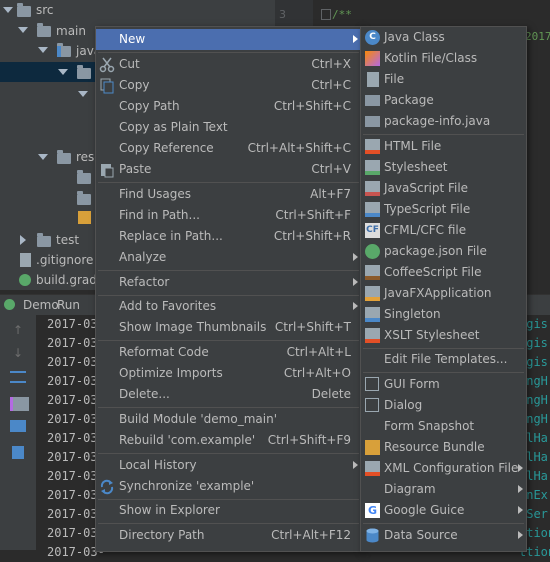 The height and width of the screenshot is (562, 550). Describe the element at coordinates (443, 335) in the screenshot. I see `submenu-item-xslt: XSLT Stylesheet` at that location.